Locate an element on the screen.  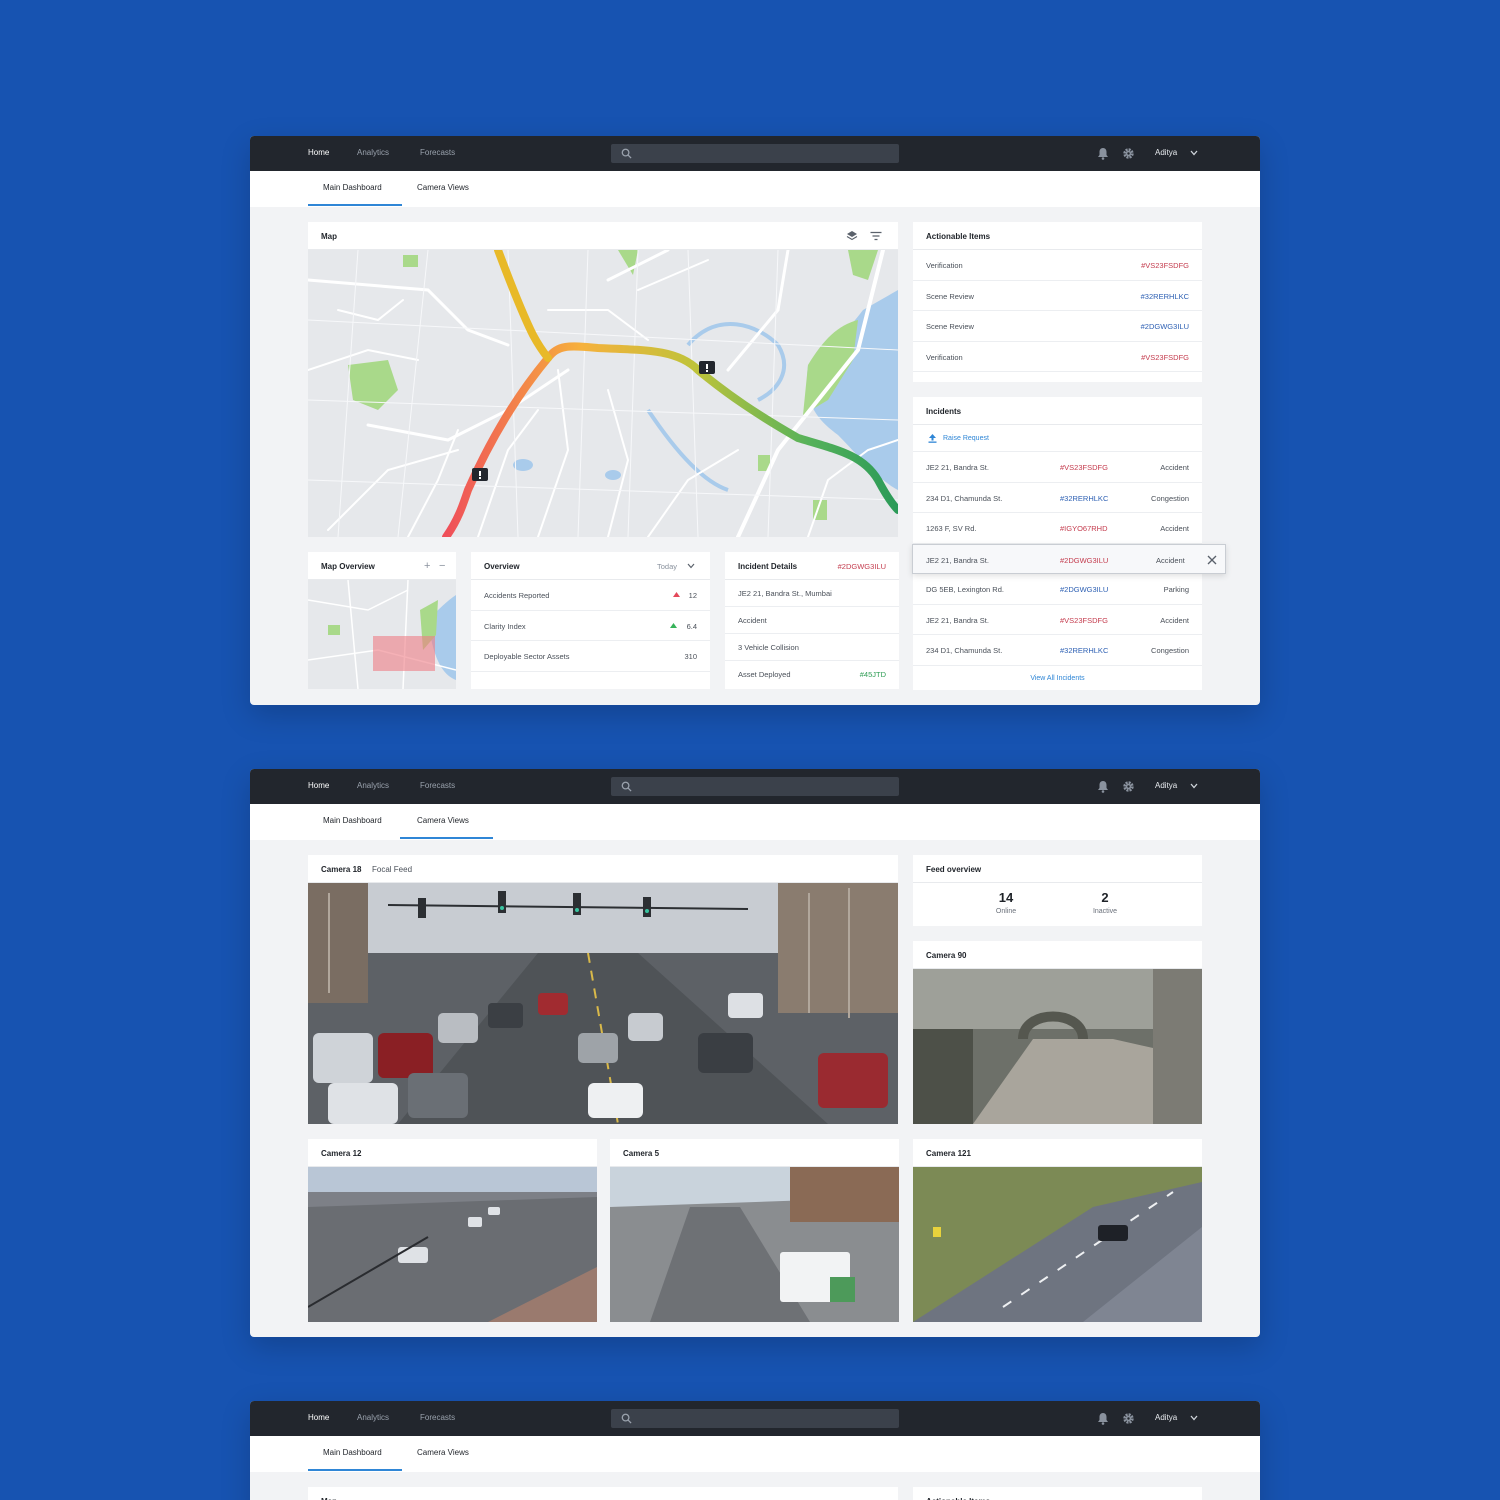
incident-row: DG 5EB, Lexington Rd. #2DGWG3ILU Parking is located at coordinates (1057, 589).